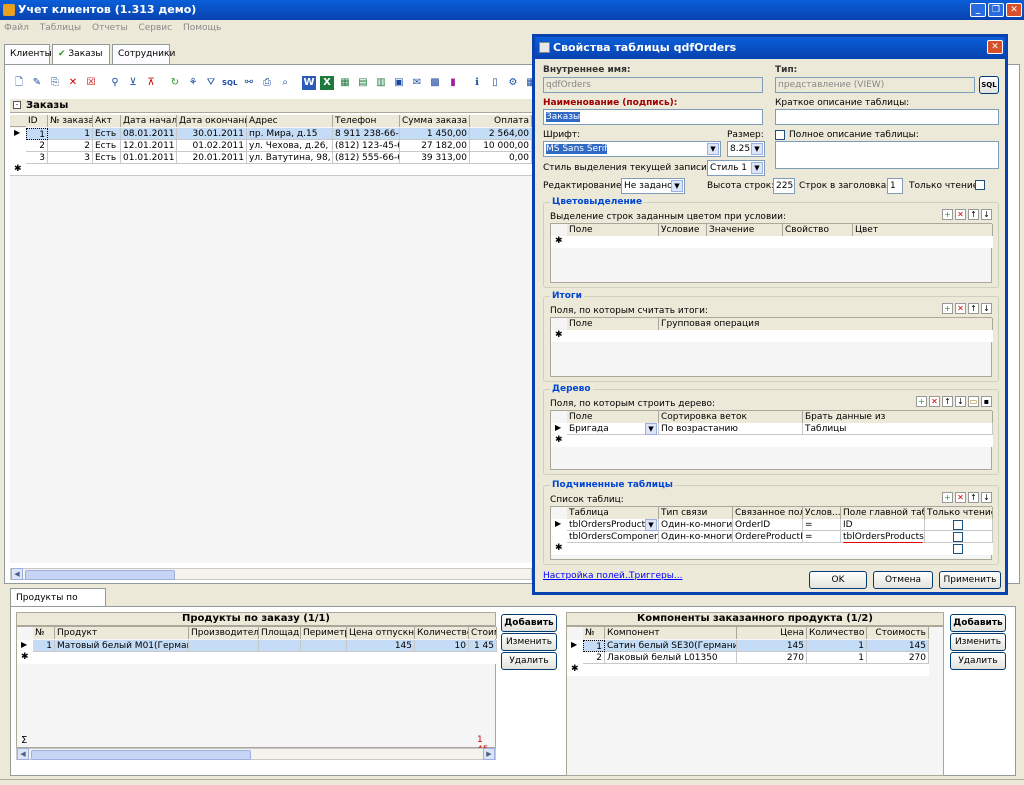  What do you see at coordinates (271, 574) in the screenshot?
I see `orders-hscrollbar: ◀` at bounding box center [271, 574].